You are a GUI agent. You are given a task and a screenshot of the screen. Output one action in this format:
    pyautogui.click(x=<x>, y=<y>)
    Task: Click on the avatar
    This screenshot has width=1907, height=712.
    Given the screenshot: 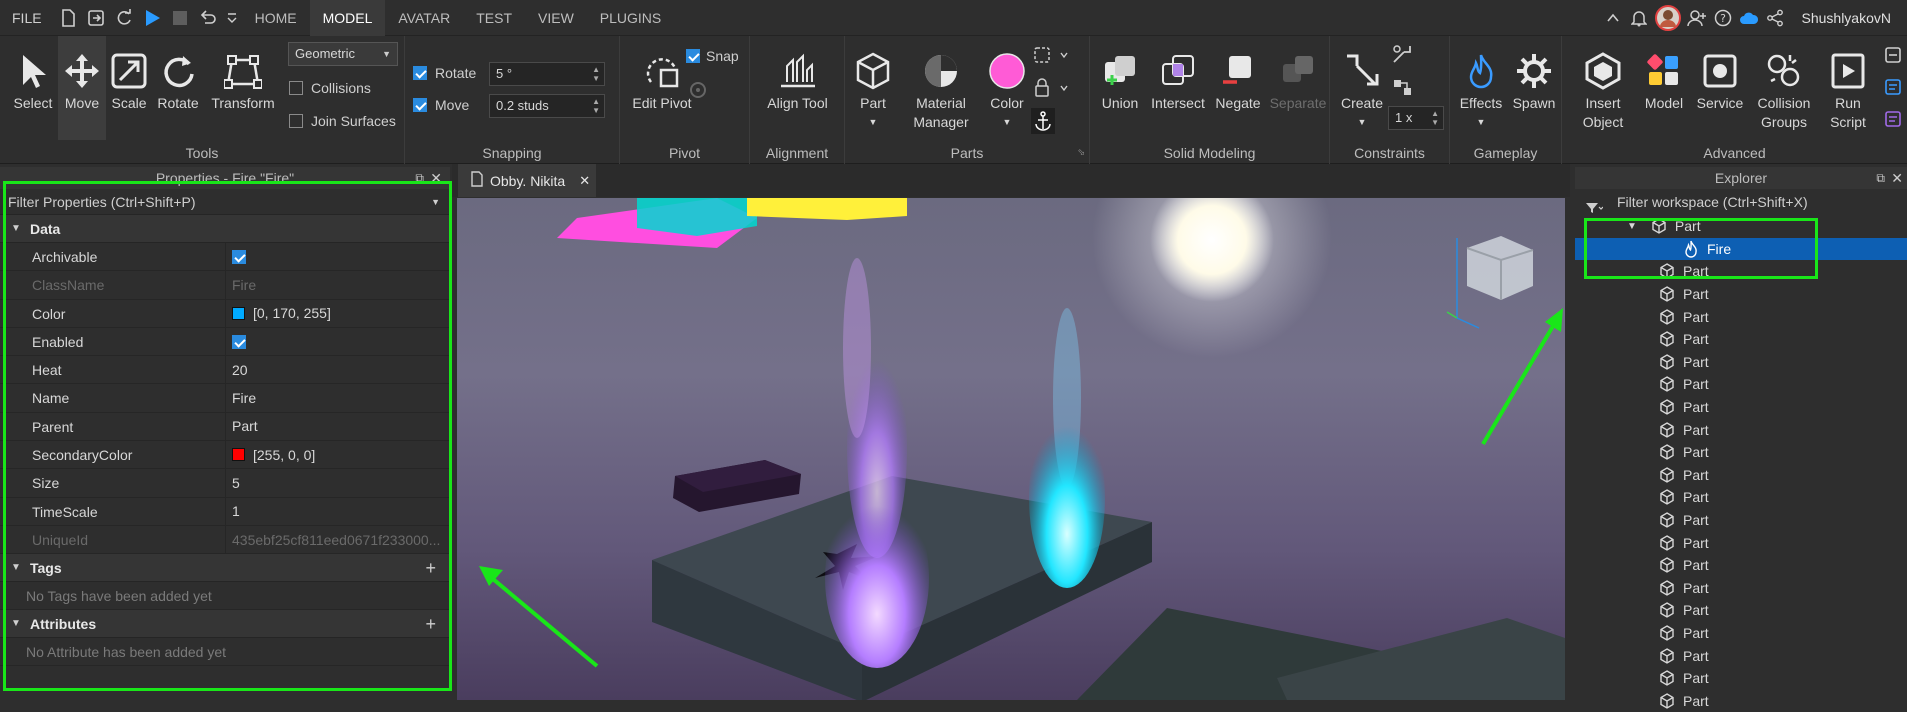 What is the action you would take?
    pyautogui.click(x=1668, y=18)
    